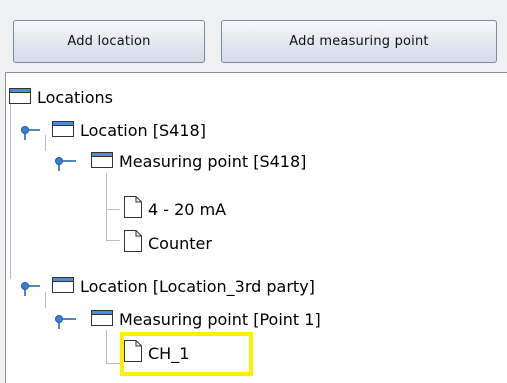 This screenshot has height=383, width=507. What do you see at coordinates (213, 161) in the screenshot?
I see `tree-node-label: Measuring point [S418]` at bounding box center [213, 161].